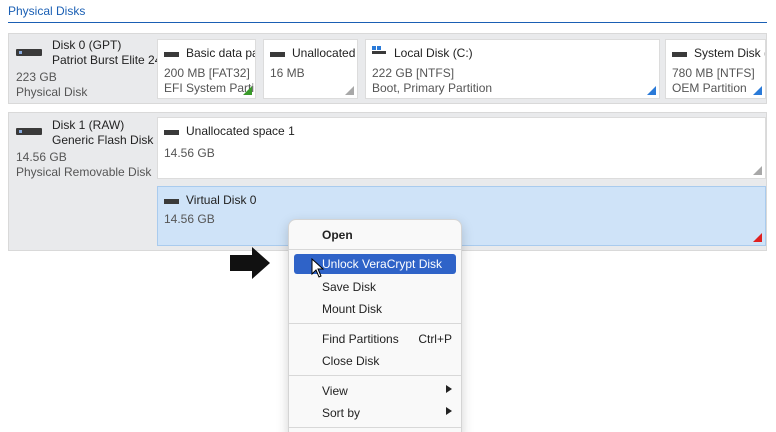 The width and height of the screenshot is (776, 432). I want to click on partition-label: Local Disk (C:), so click(433, 53).